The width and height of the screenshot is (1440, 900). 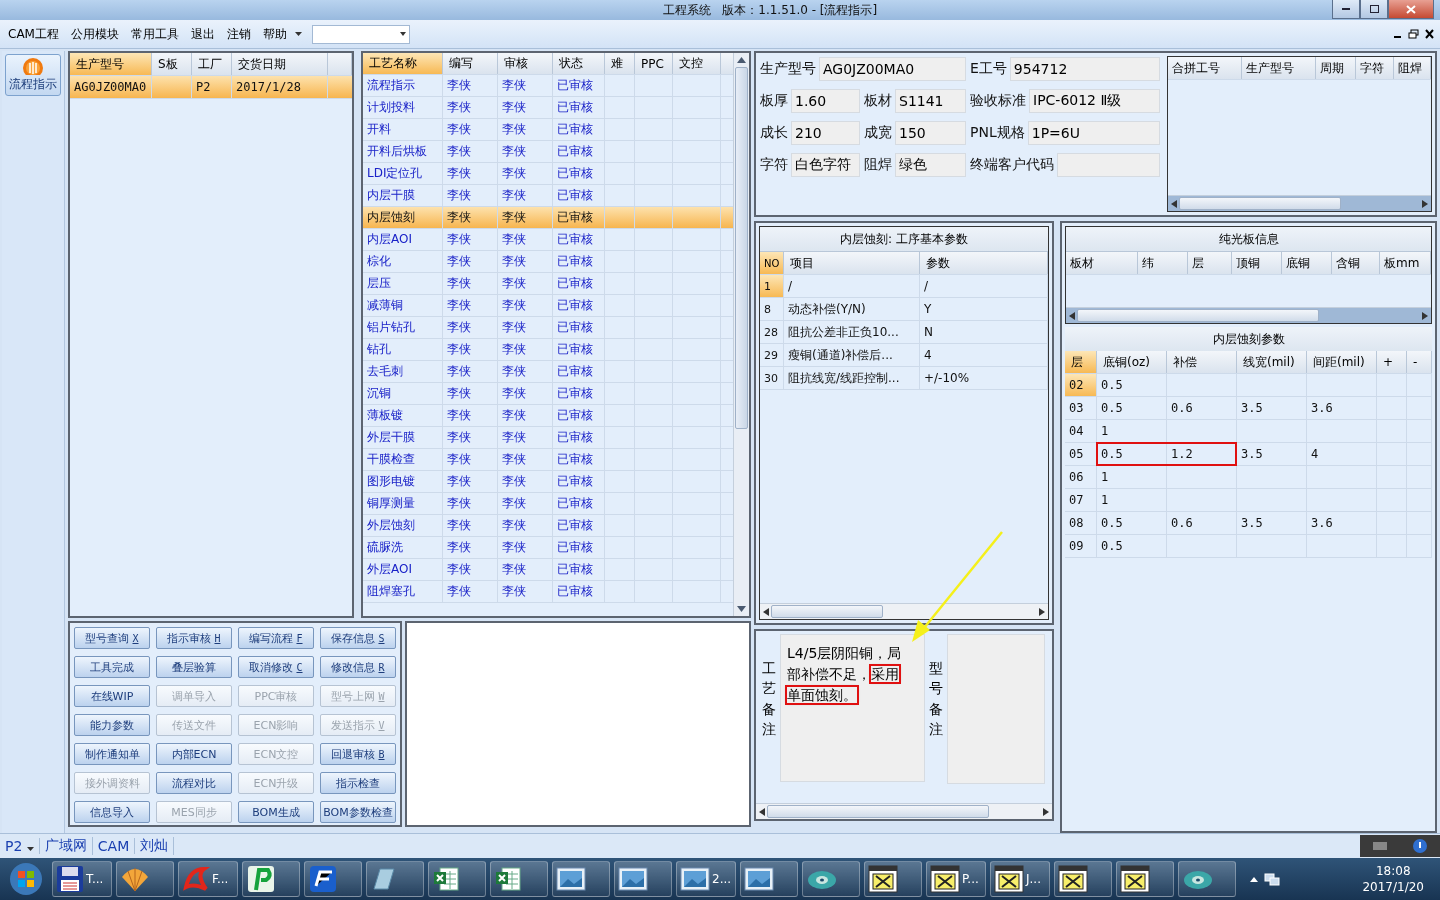 What do you see at coordinates (548, 240) in the screenshot?
I see `process-row: 内层AOI 李侠 李侠 已审核` at bounding box center [548, 240].